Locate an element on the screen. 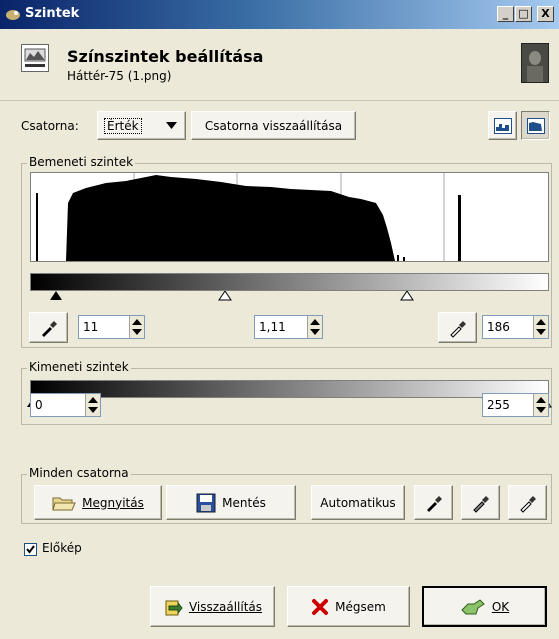  cancel-button: Mégsem is located at coordinates (348, 606).